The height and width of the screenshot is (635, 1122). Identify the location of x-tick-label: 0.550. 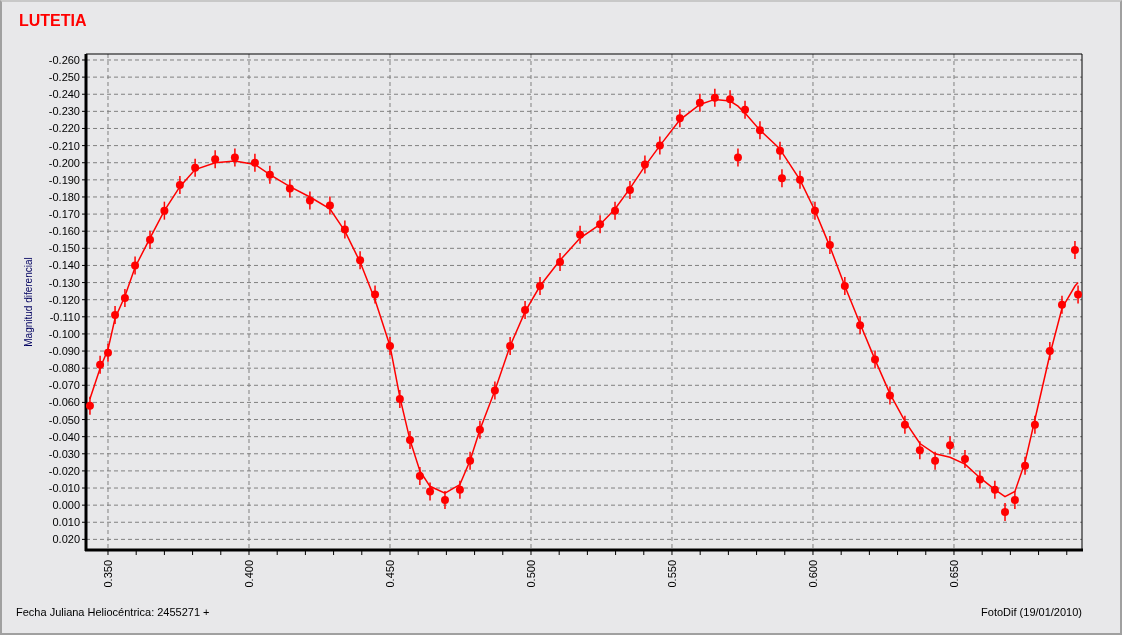
(672, 574).